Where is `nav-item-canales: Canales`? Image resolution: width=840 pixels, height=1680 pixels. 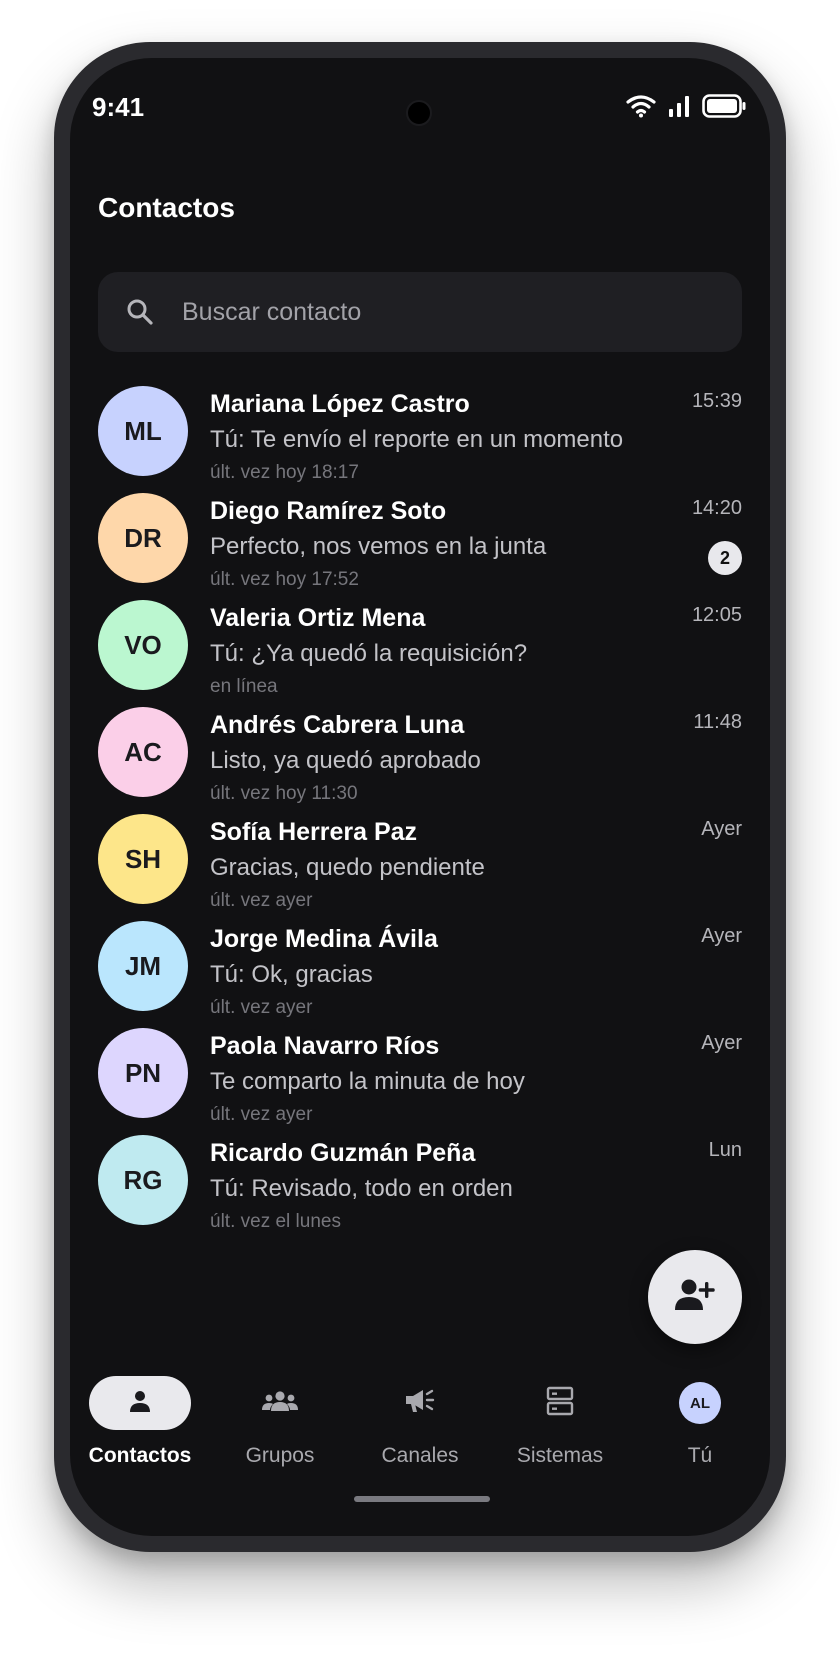 nav-item-canales: Canales is located at coordinates (420, 1426).